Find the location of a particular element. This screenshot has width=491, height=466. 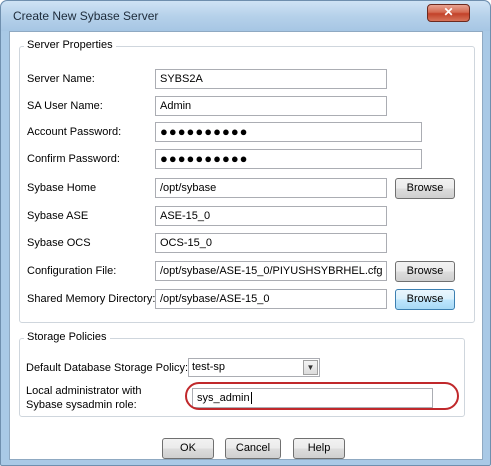

shared-memory-directory-label: Shared Memory Directory: is located at coordinates (91, 299).